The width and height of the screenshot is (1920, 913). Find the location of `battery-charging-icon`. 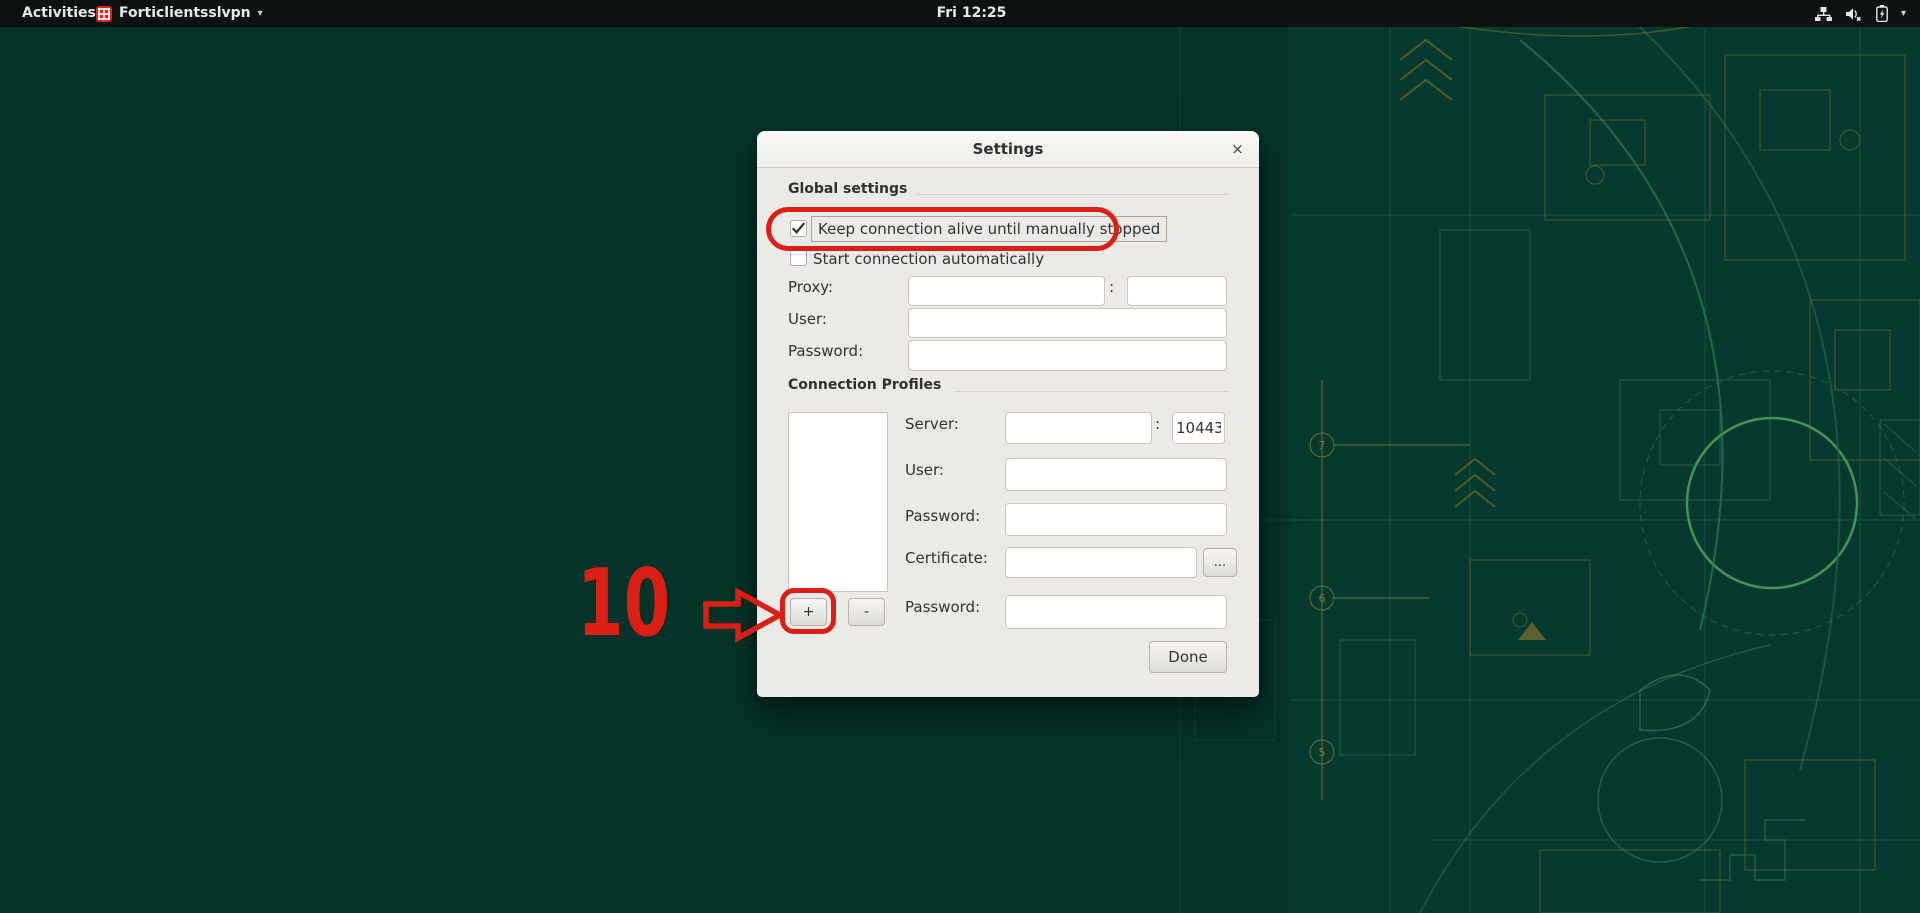

battery-charging-icon is located at coordinates (1882, 13).